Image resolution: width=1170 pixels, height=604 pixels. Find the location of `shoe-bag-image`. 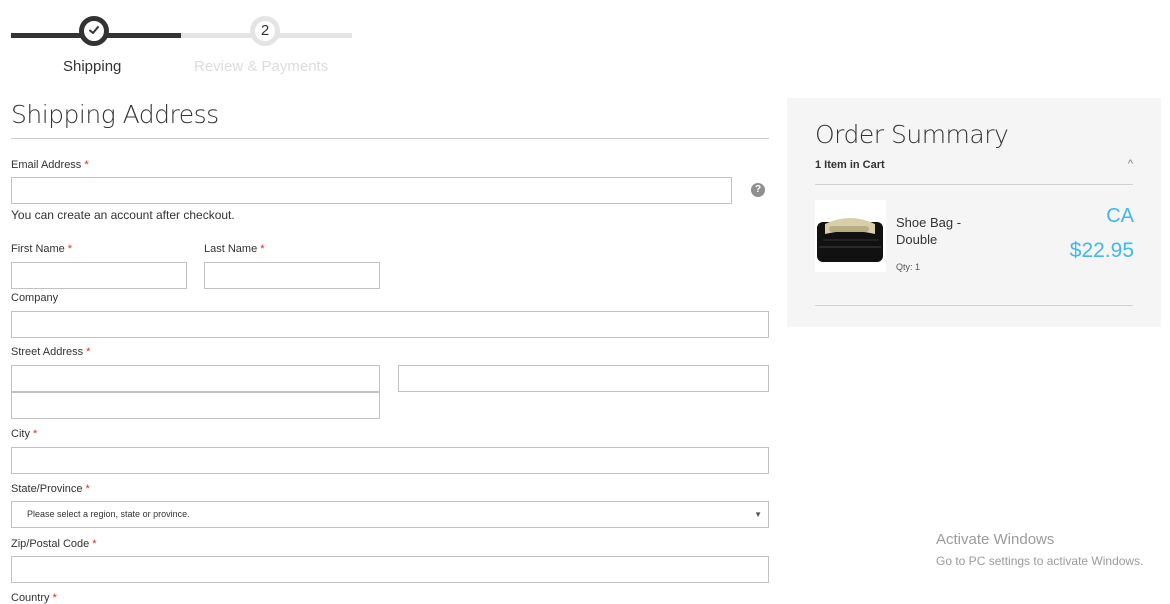

shoe-bag-image is located at coordinates (850, 240).